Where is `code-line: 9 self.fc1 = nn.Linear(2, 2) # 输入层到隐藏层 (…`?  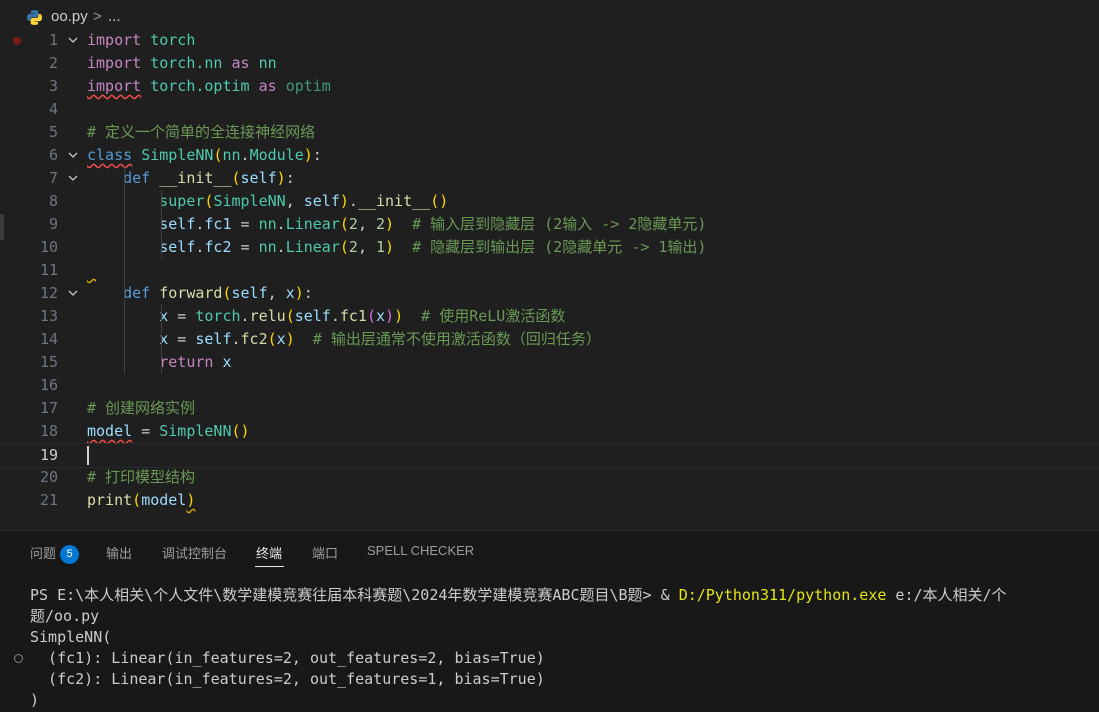
code-line: 9 self.fc1 = nn.Linear(2, 2) # 输入层到隐藏层 (… is located at coordinates (549, 224).